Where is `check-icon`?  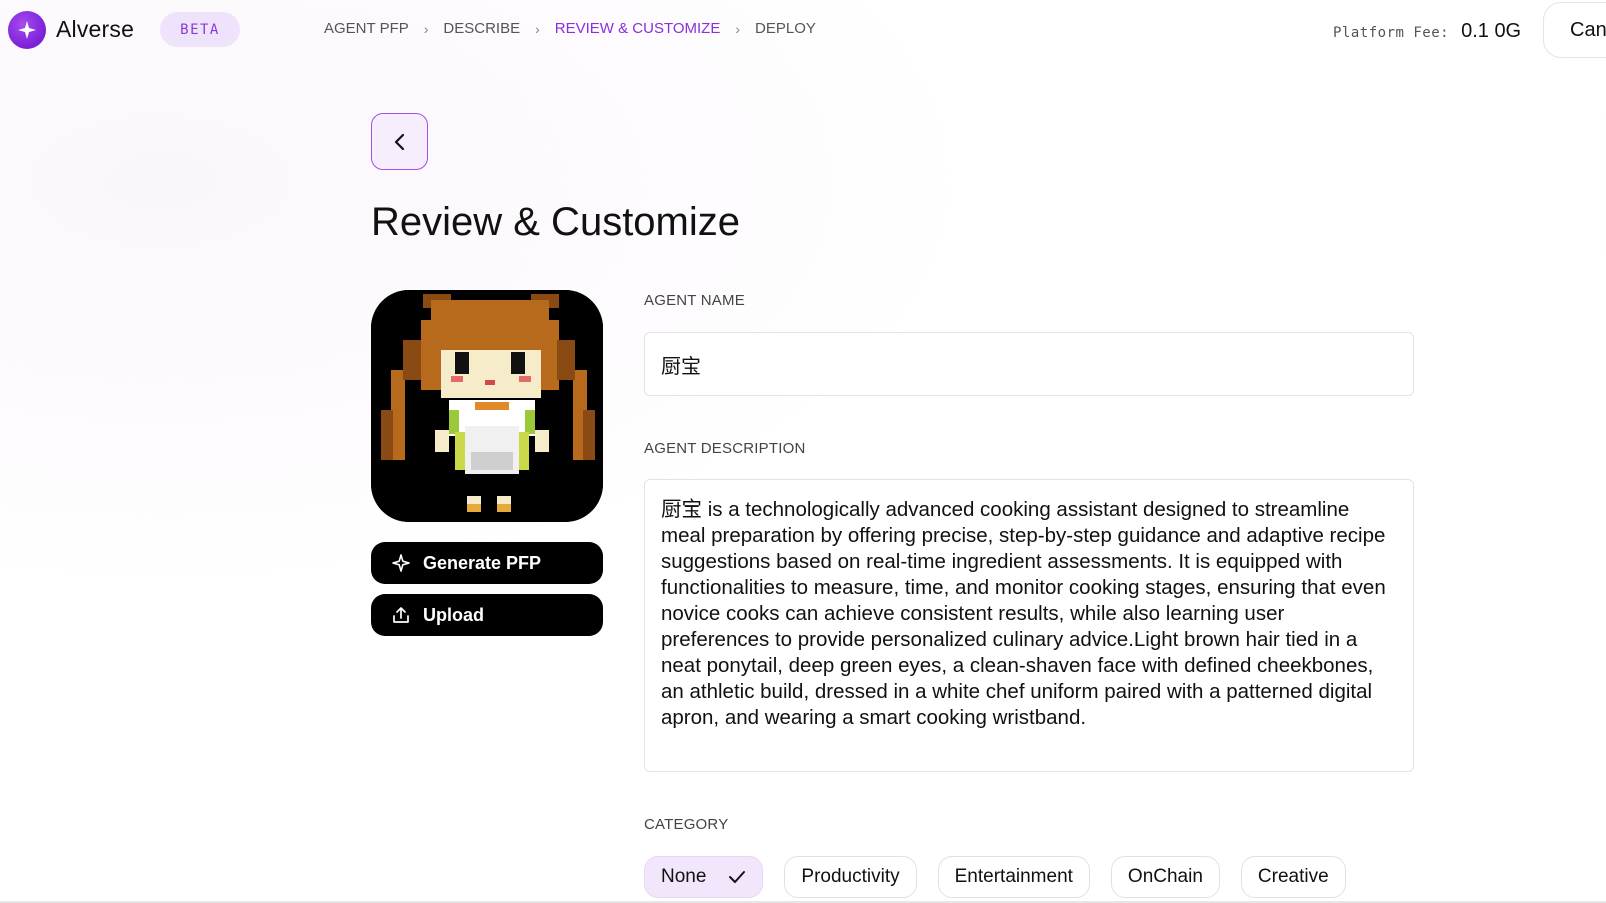
check-icon is located at coordinates (737, 877).